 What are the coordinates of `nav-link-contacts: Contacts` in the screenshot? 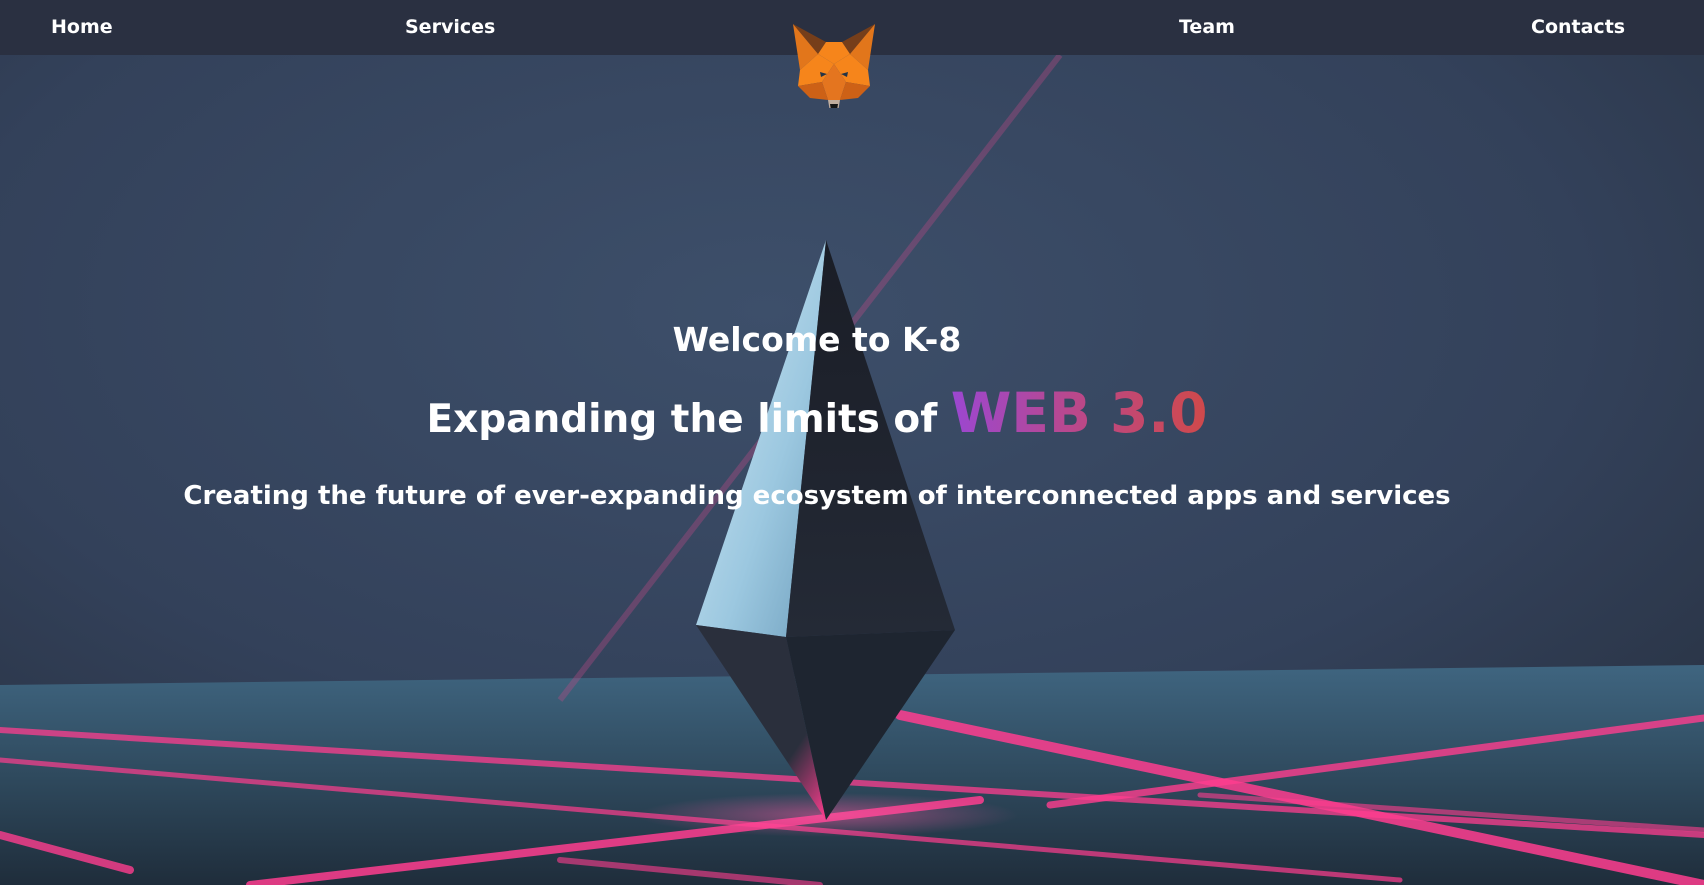 It's located at (1578, 27).